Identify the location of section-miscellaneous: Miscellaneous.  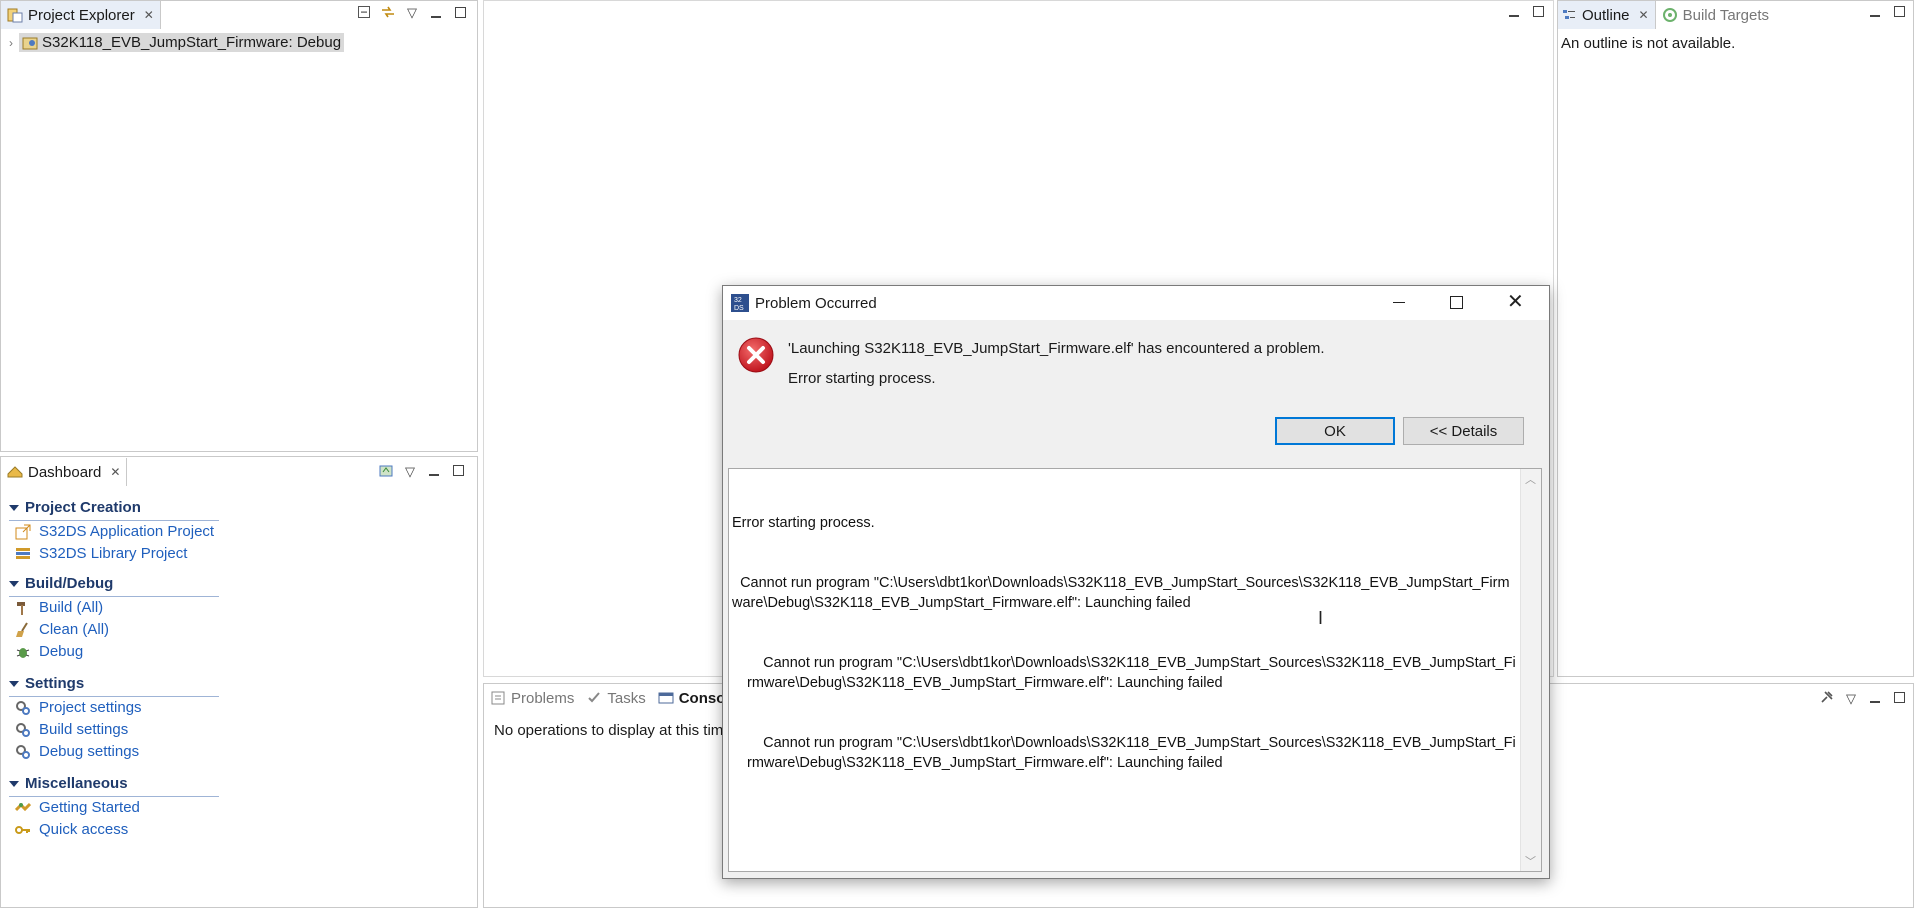
(114, 786).